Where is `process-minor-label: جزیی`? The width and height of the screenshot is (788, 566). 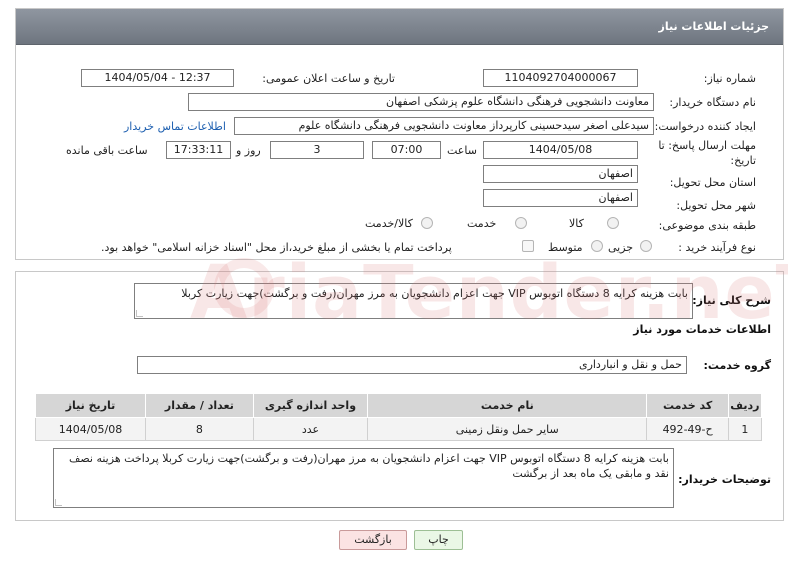
process-minor-label: جزیی is located at coordinates (621, 247).